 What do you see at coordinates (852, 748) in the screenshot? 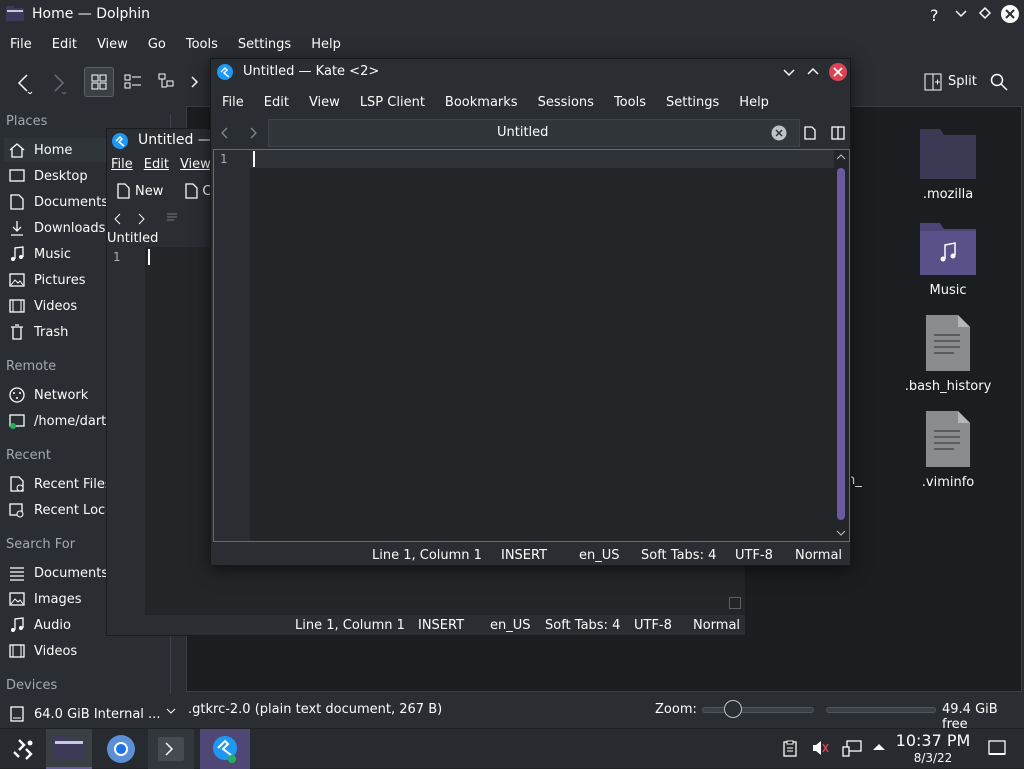
I see `network-status-icon` at bounding box center [852, 748].